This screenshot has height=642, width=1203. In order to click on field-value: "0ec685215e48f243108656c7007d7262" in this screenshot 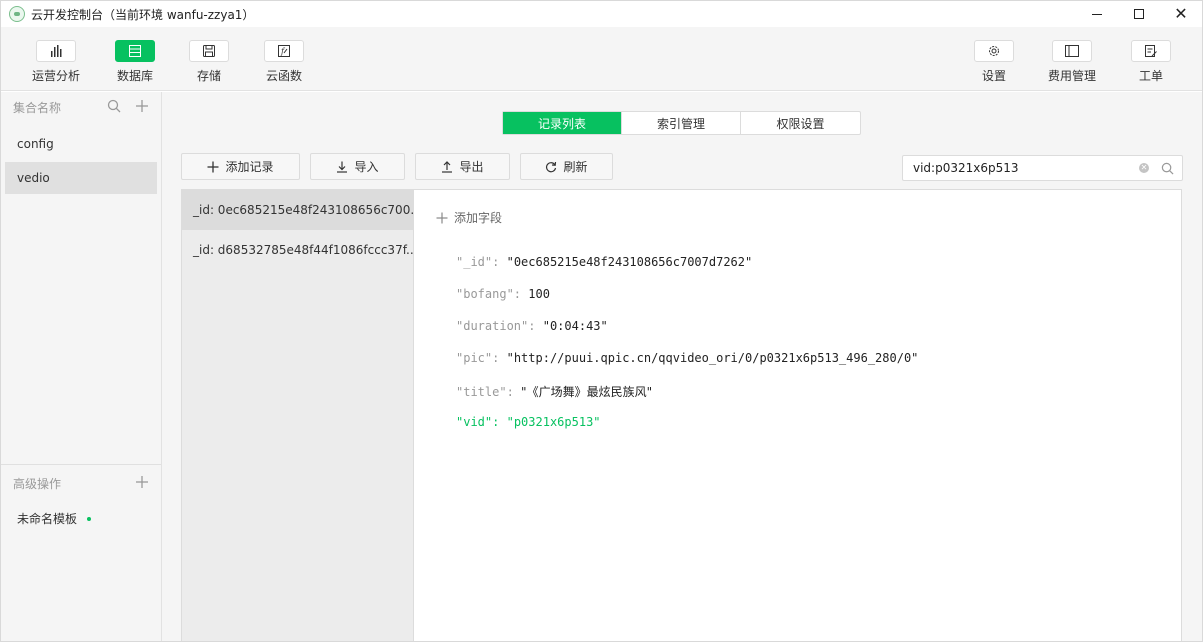, I will do `click(629, 262)`.